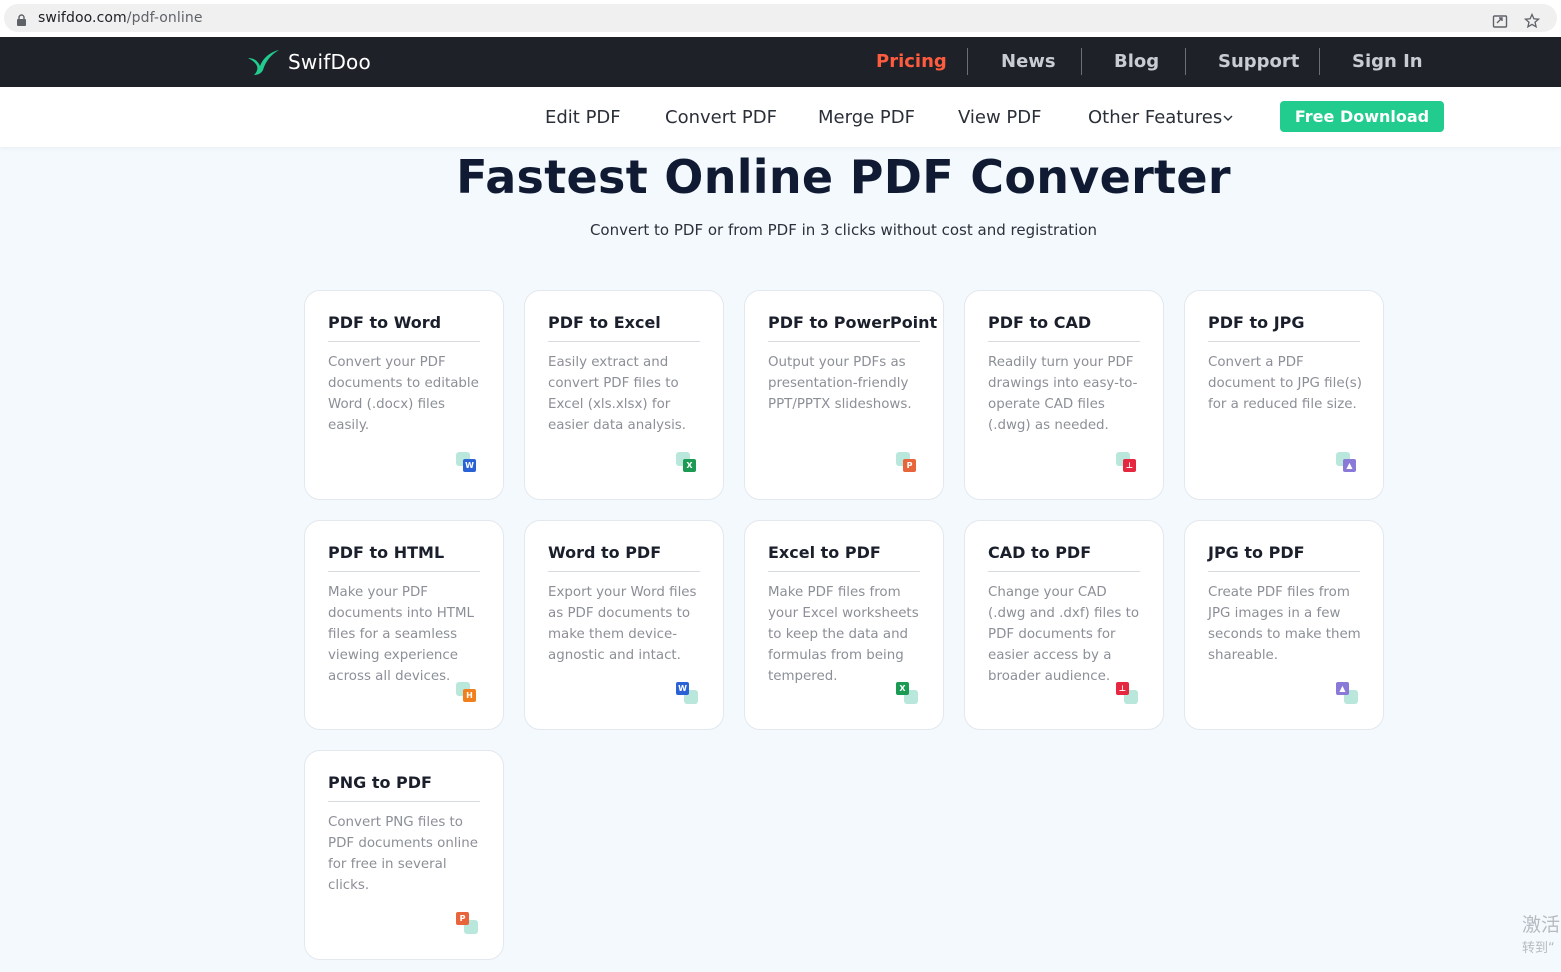  Describe the element at coordinates (1256, 322) in the screenshot. I see `card-title: PDF to JPG` at that location.